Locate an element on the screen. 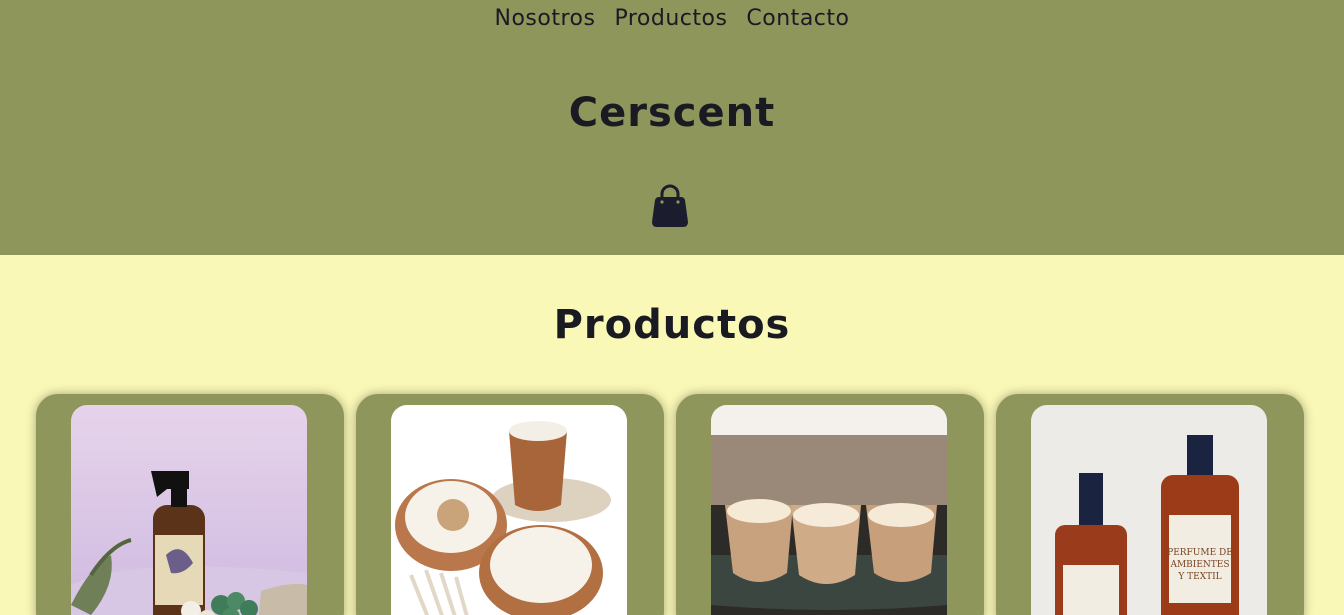 The width and height of the screenshot is (1344, 615). brand-title: Cerscent is located at coordinates (672, 113).